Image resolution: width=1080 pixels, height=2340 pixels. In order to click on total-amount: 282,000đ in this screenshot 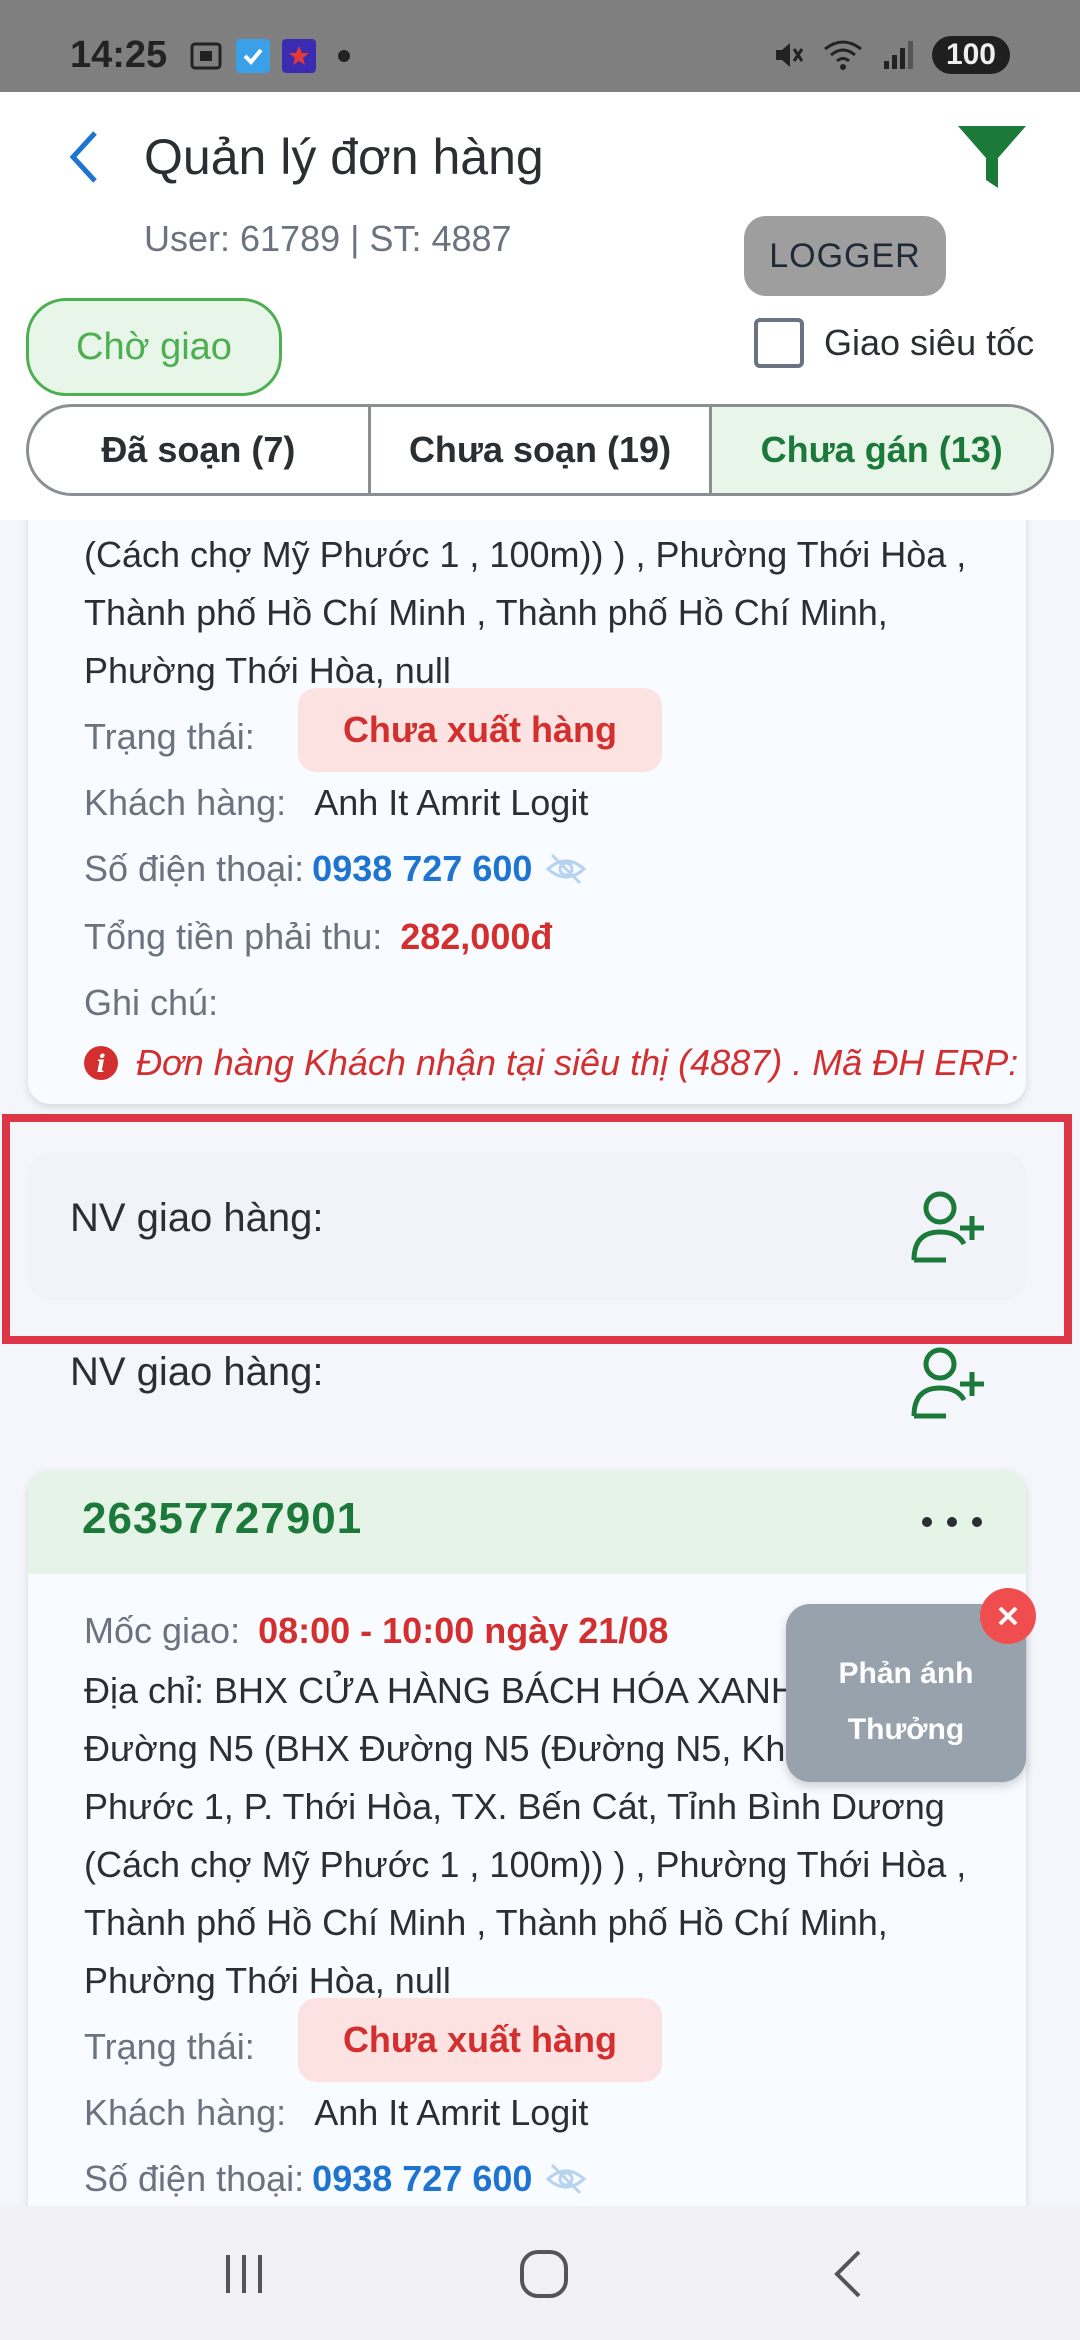, I will do `click(476, 936)`.